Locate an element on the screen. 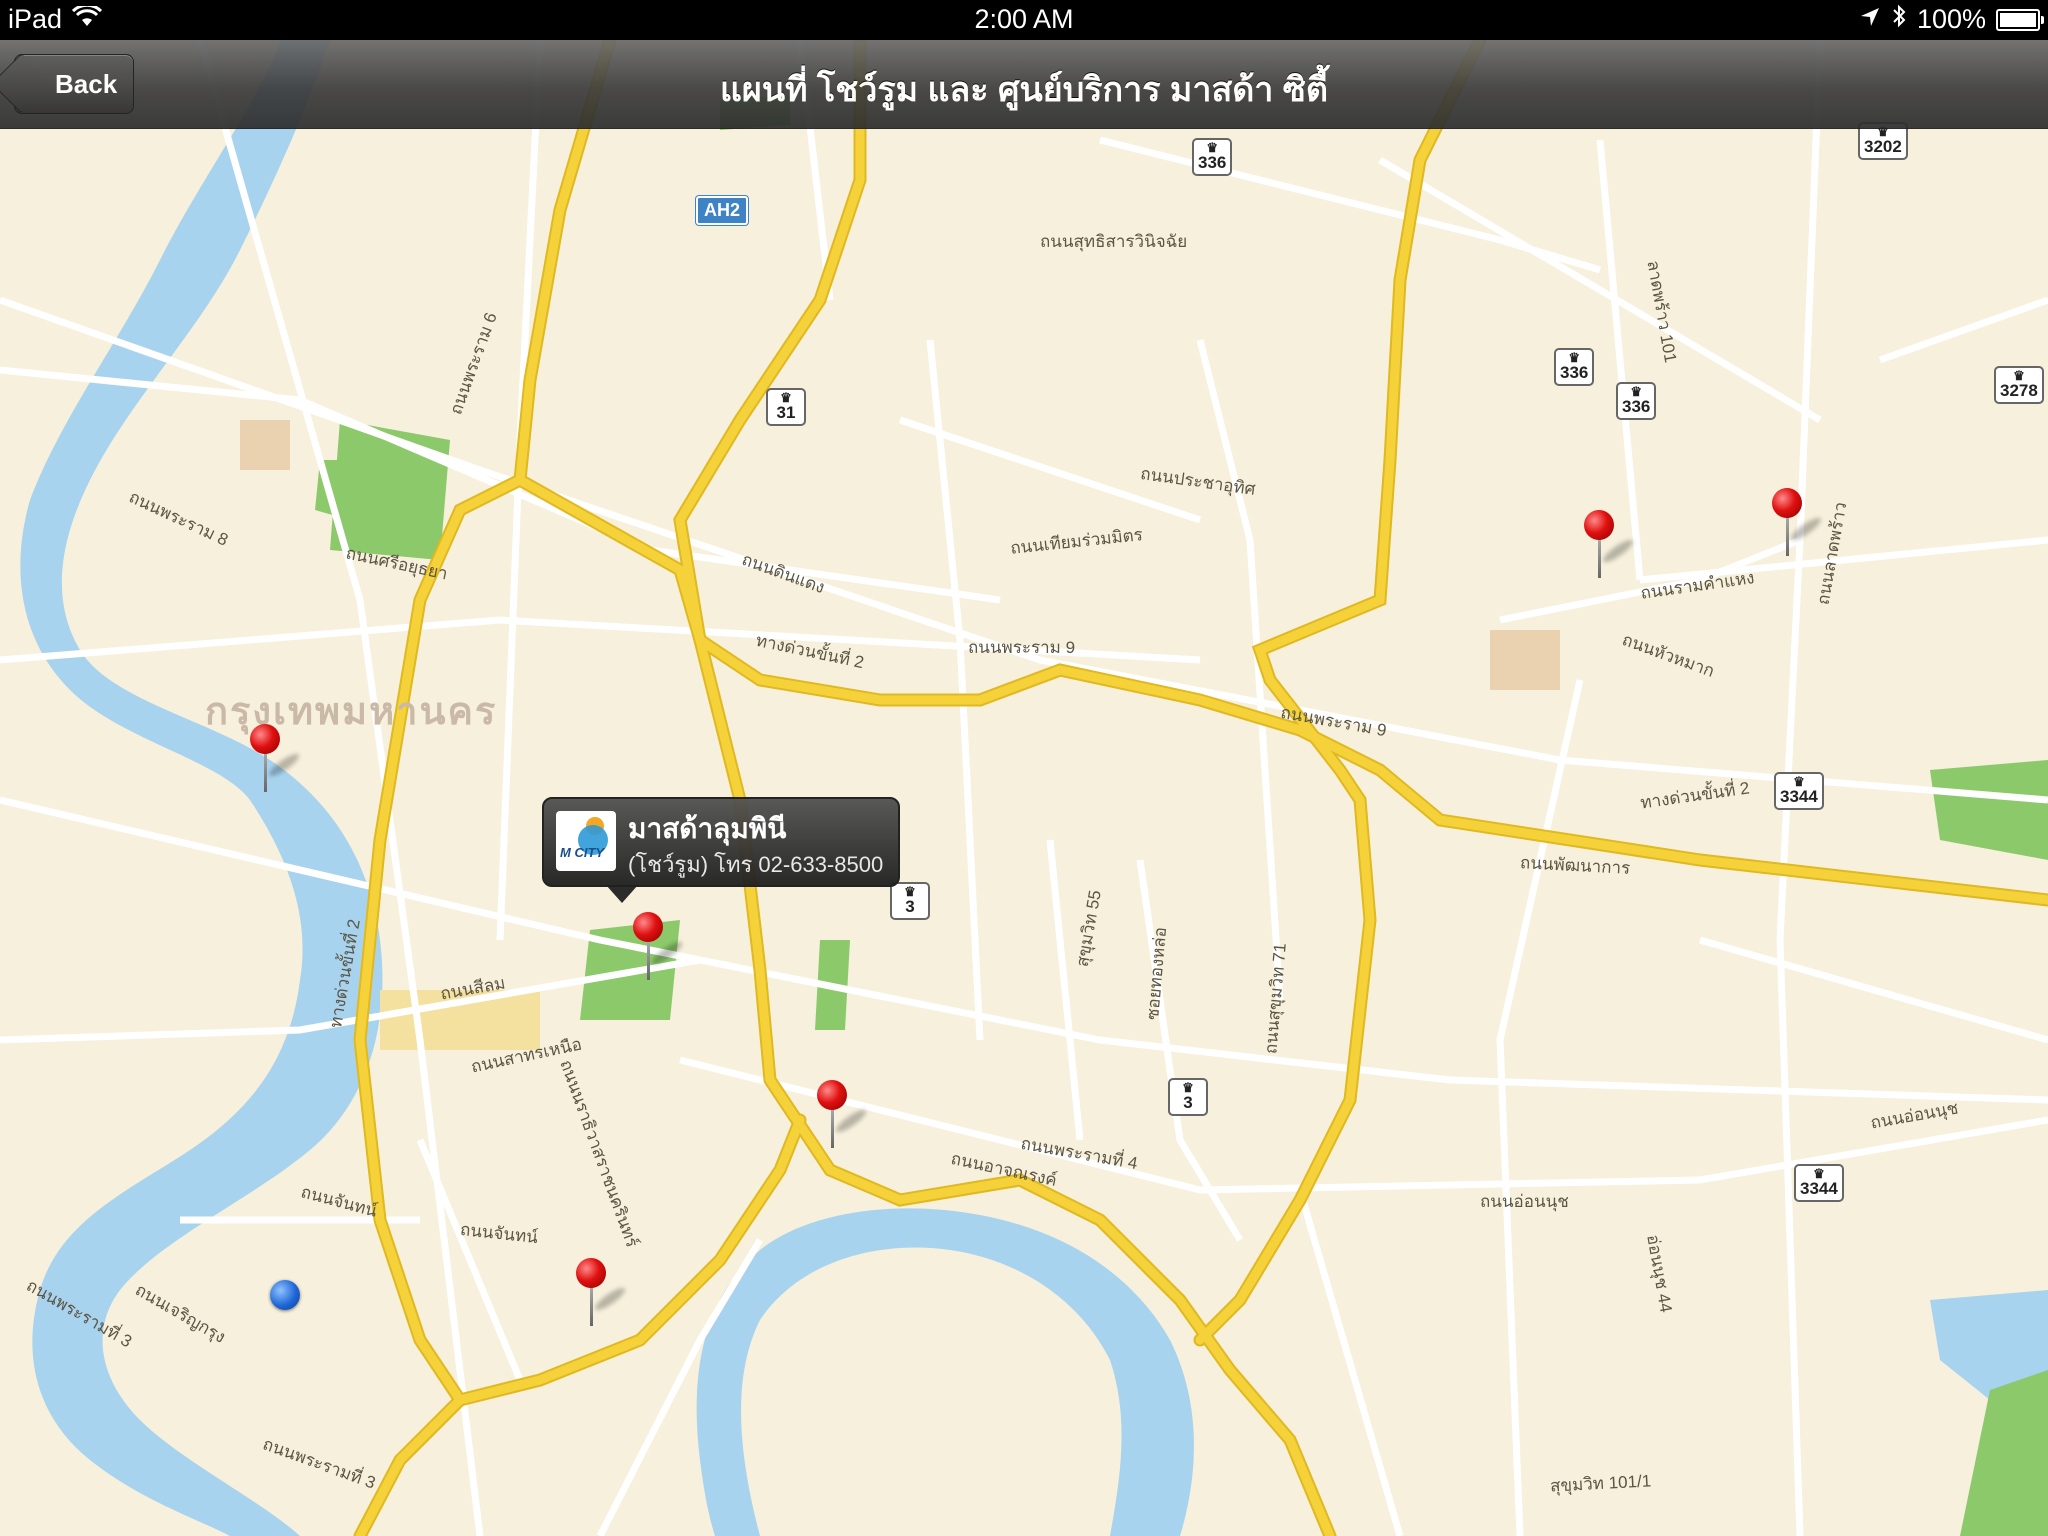 This screenshot has width=2048, height=1536. battery-fill is located at coordinates (2018, 19).